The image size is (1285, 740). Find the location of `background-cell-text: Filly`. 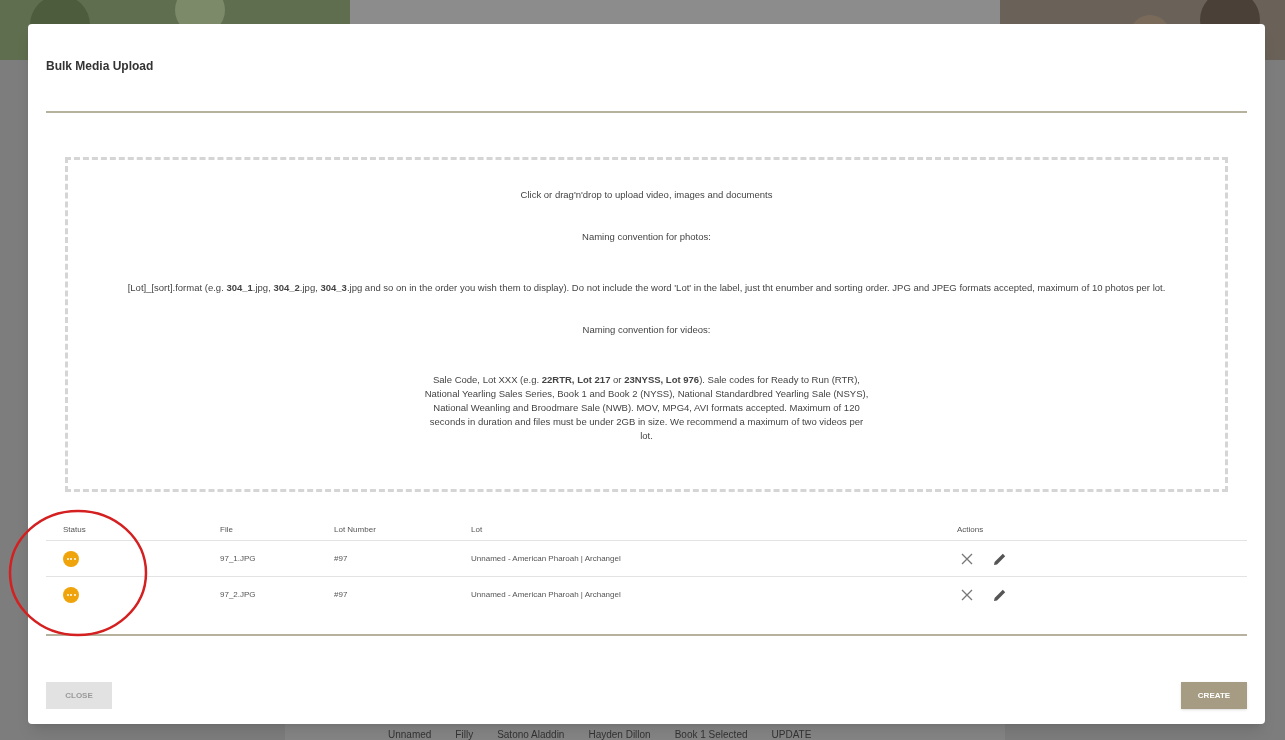

background-cell-text: Filly is located at coordinates (464, 734).